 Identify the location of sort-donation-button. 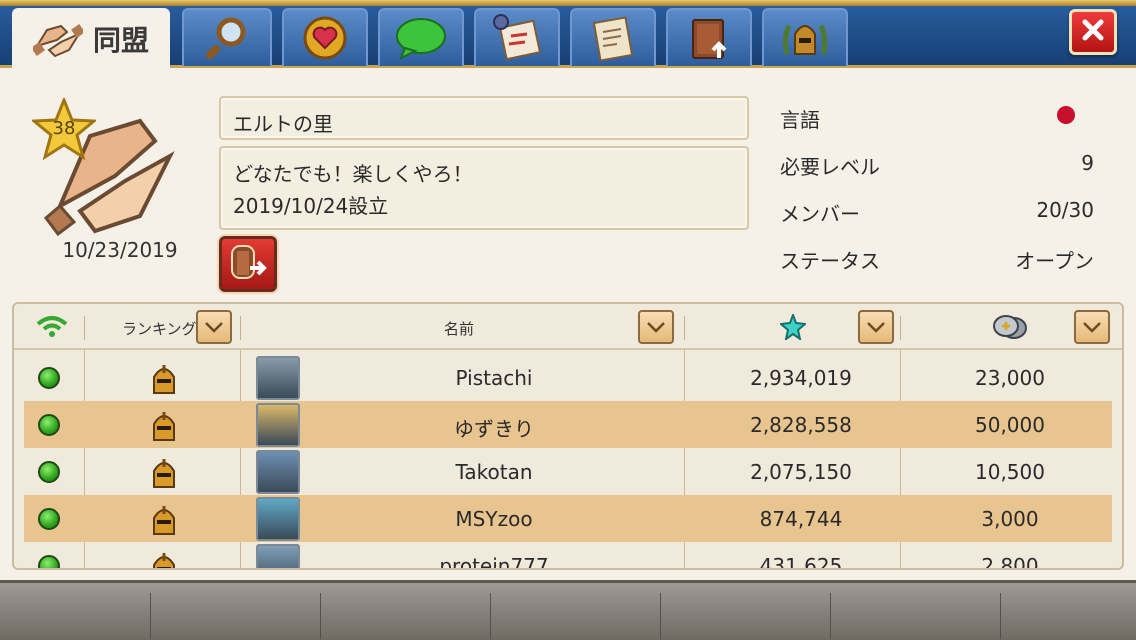
(1092, 327).